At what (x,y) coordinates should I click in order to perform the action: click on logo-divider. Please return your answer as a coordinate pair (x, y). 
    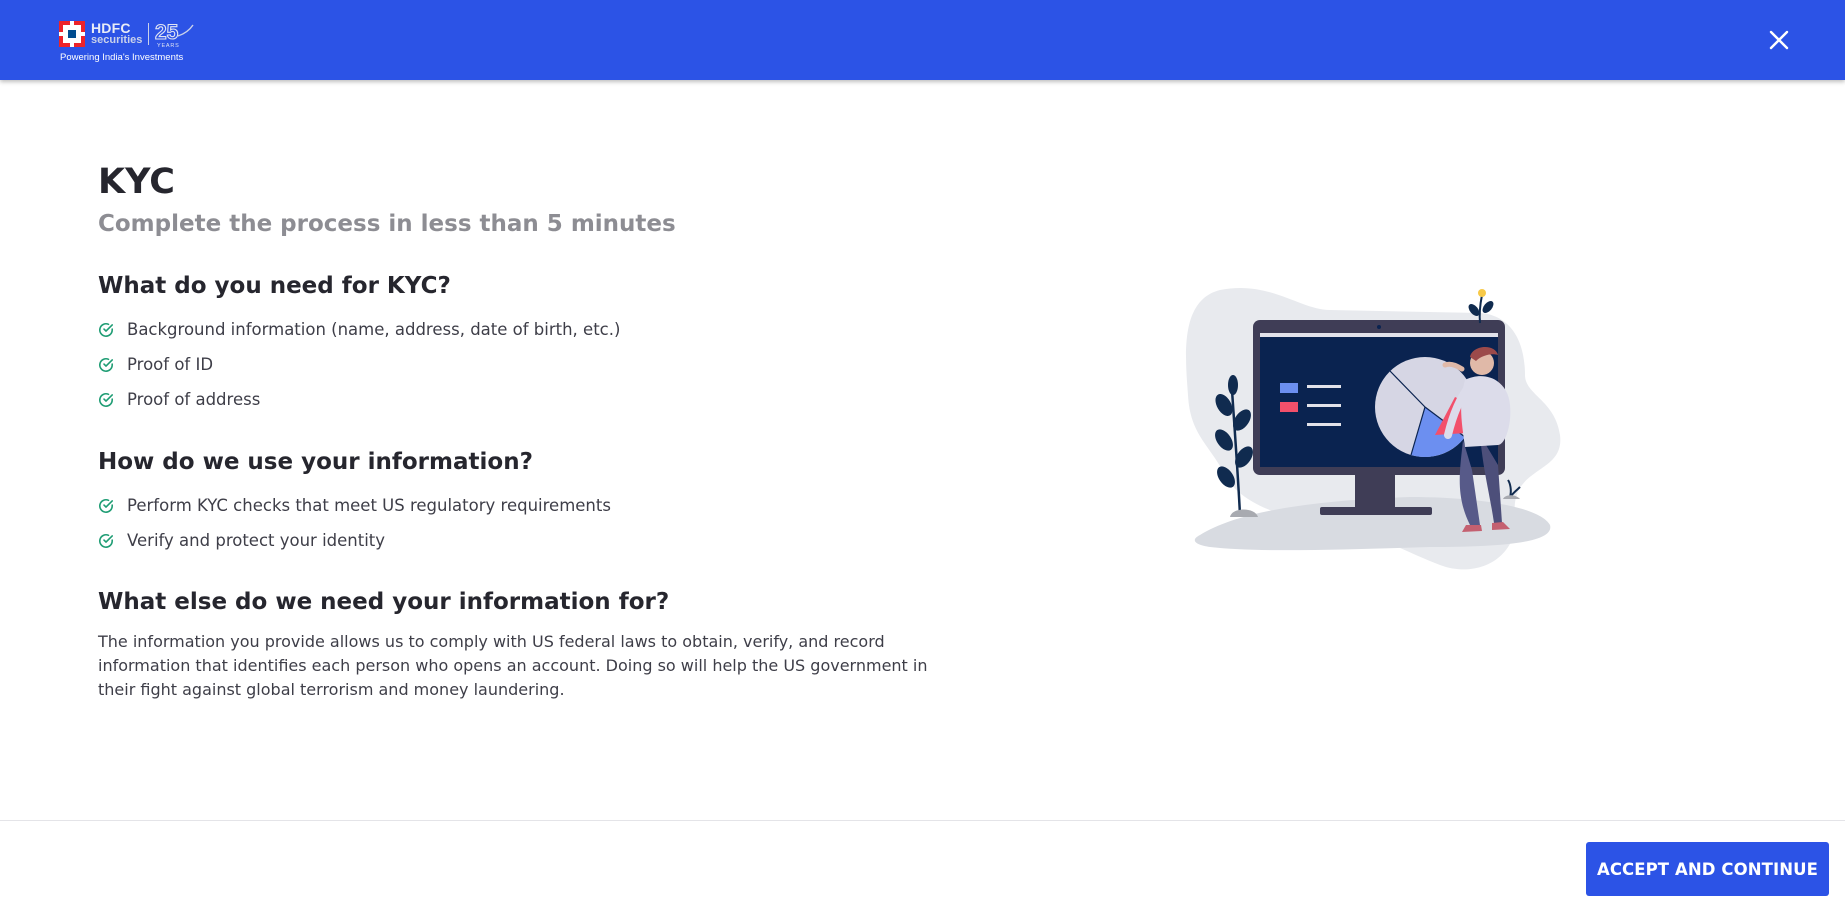
    Looking at the image, I should click on (148, 34).